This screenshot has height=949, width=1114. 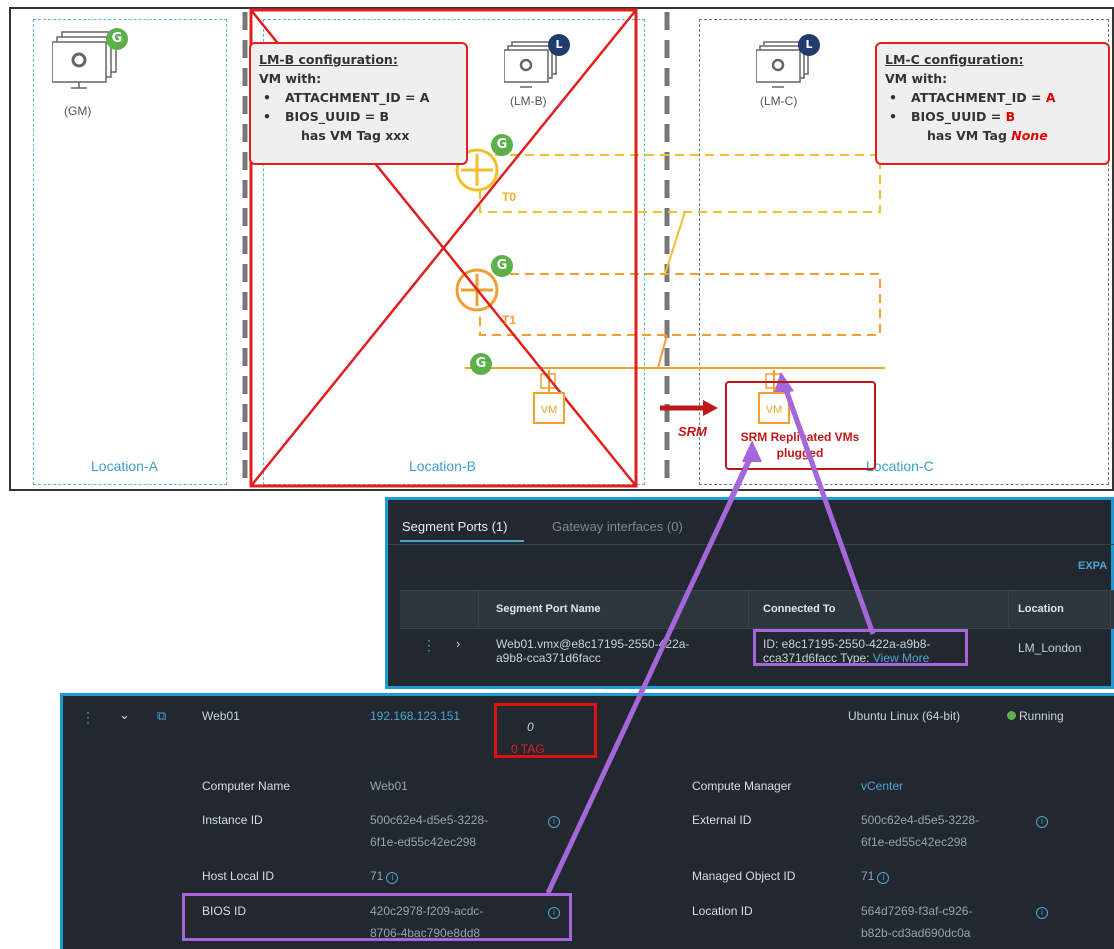 What do you see at coordinates (920, 820) in the screenshot?
I see `external-id-1: 500c62e4-d5e5-3228-` at bounding box center [920, 820].